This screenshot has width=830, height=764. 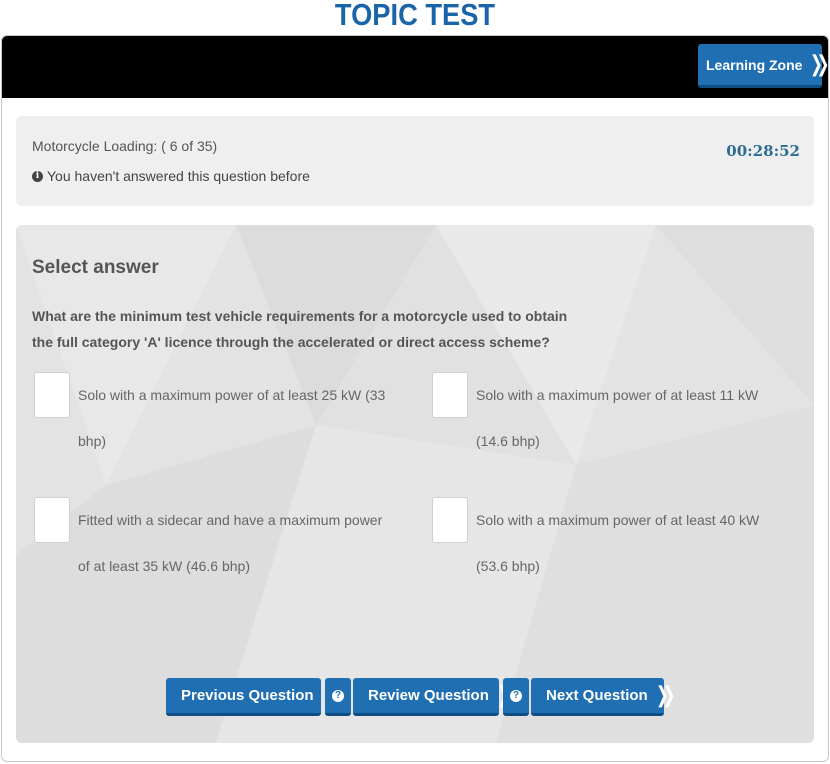 I want to click on countdown-timer: 00:28:52, so click(x=763, y=151).